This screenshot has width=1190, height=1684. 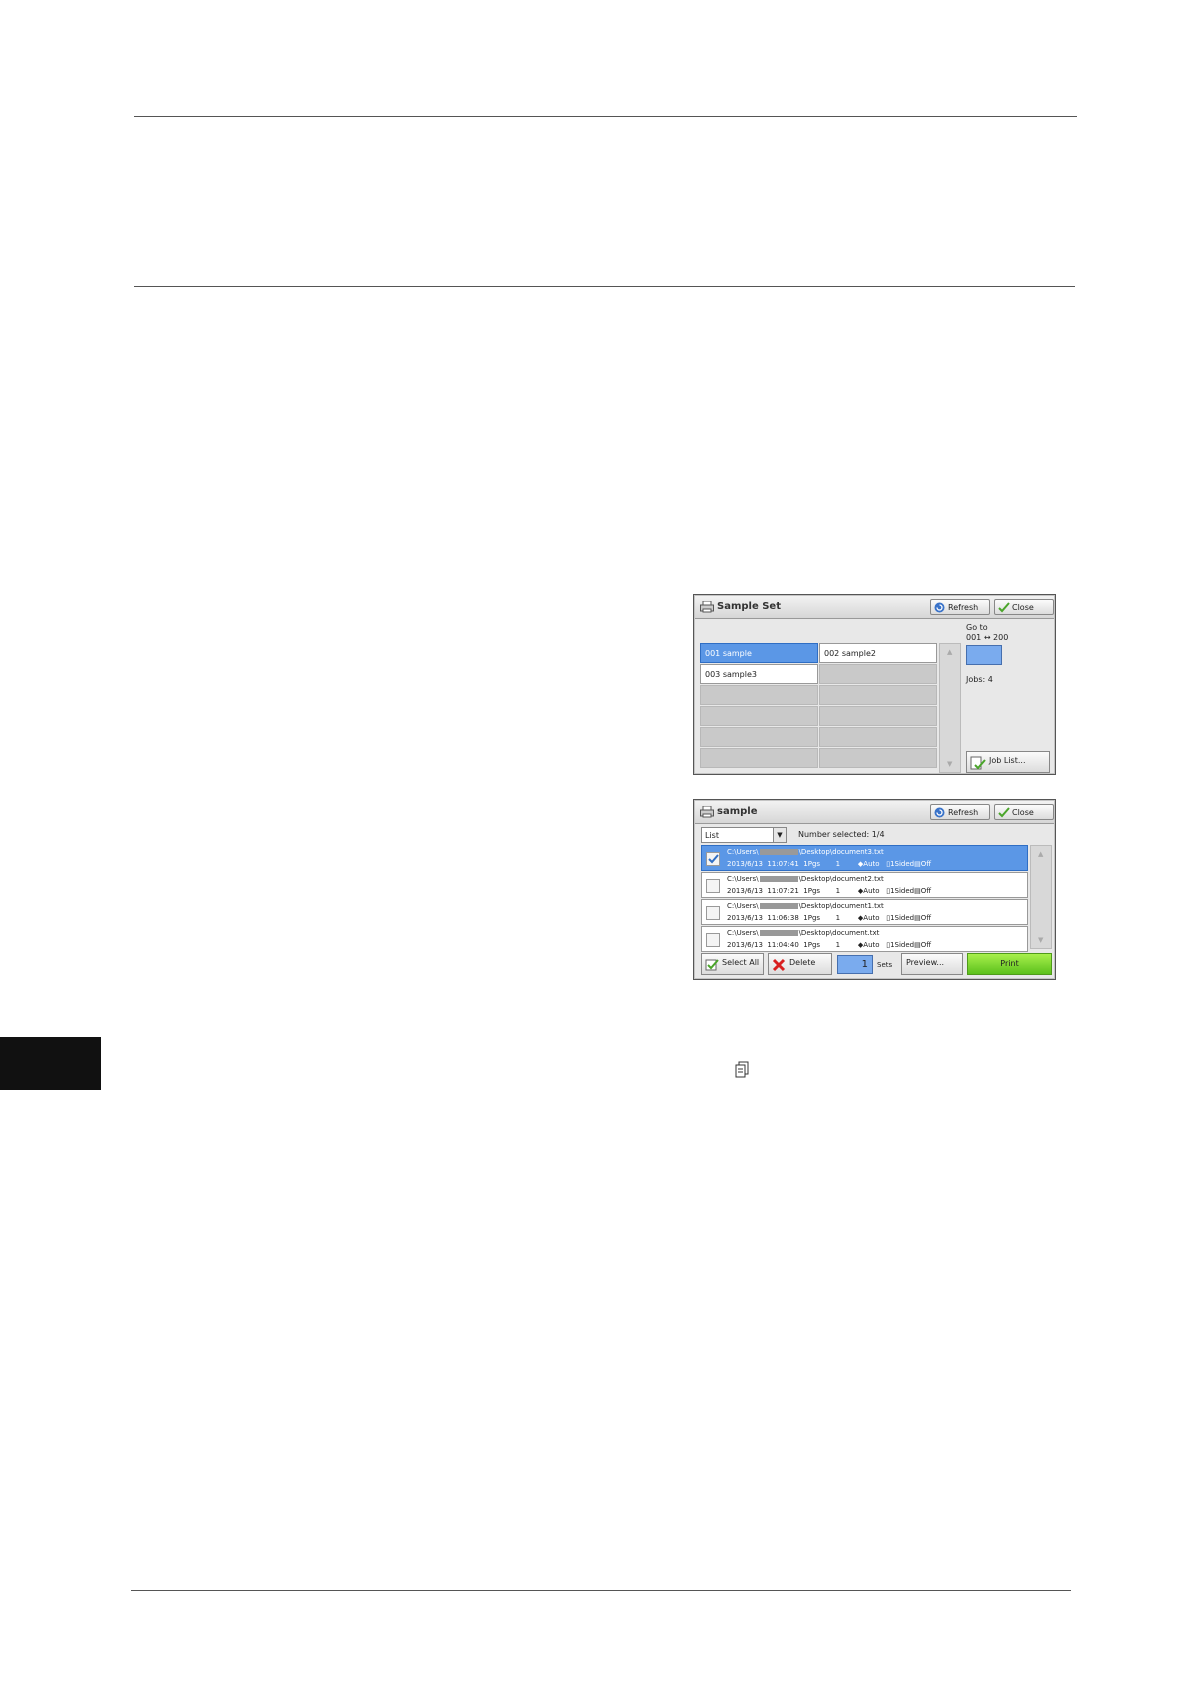 I want to click on footer-rule, so click(x=601, y=1590).